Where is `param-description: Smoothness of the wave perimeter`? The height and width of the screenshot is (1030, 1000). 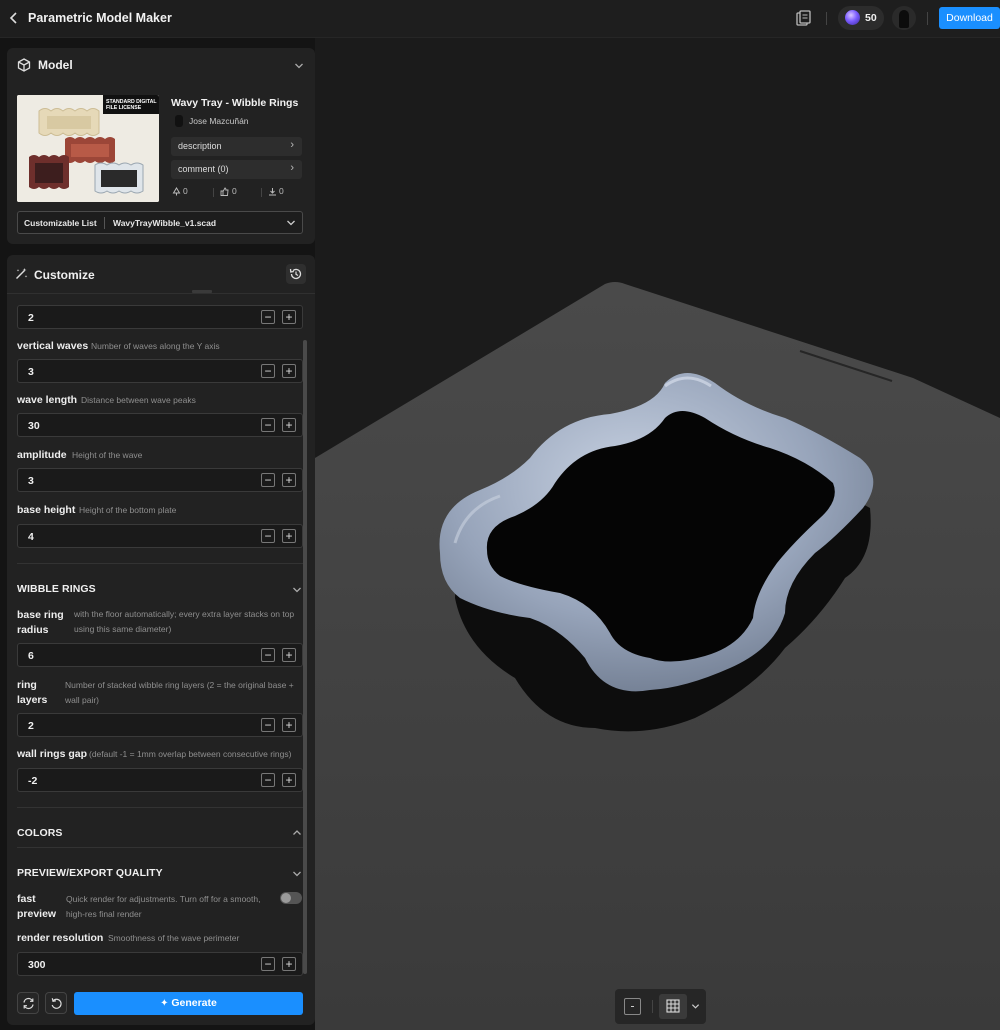 param-description: Smoothness of the wave perimeter is located at coordinates (174, 938).